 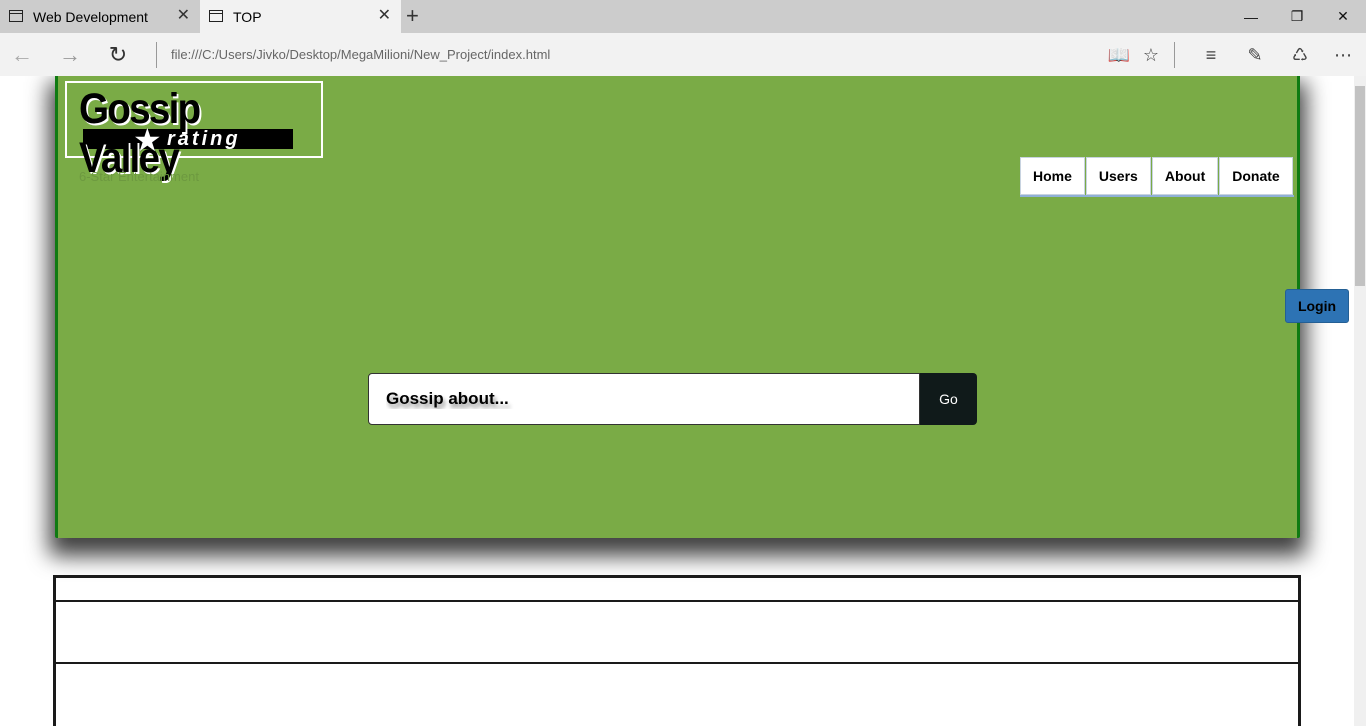 I want to click on tab-title: Web Development, so click(x=90, y=17).